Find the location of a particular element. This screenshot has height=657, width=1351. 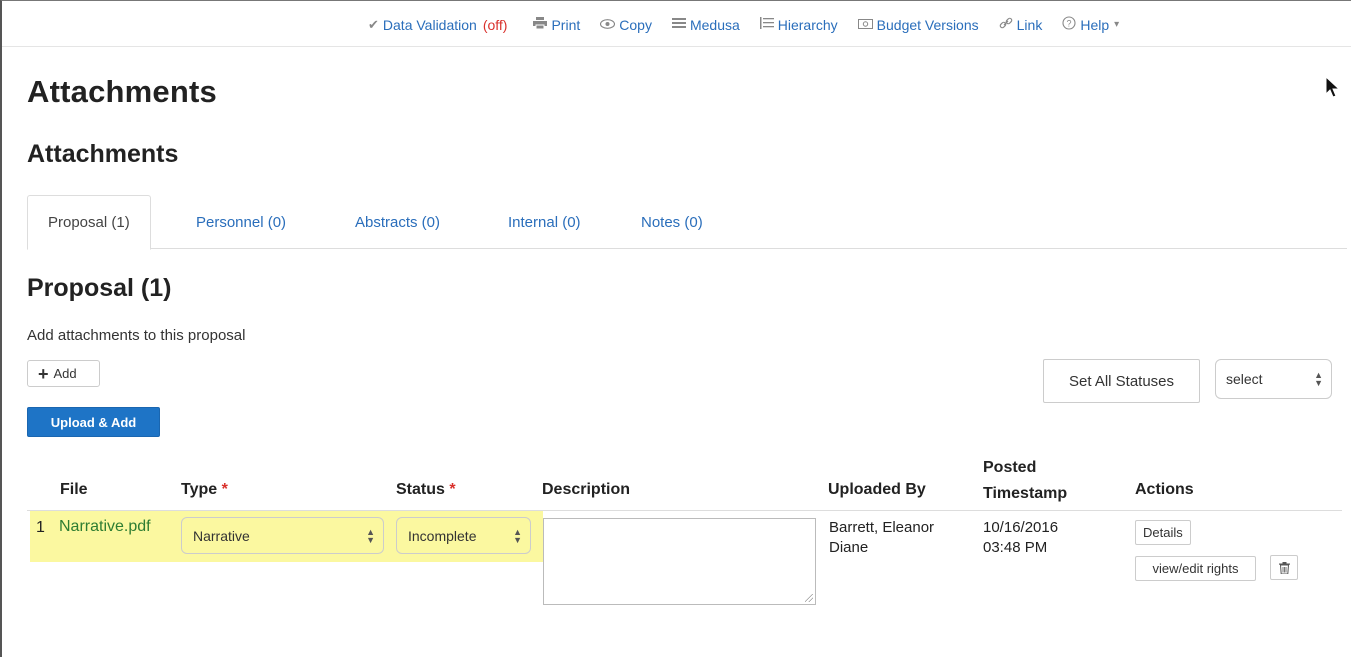

hierarchy-icon is located at coordinates (766, 24).